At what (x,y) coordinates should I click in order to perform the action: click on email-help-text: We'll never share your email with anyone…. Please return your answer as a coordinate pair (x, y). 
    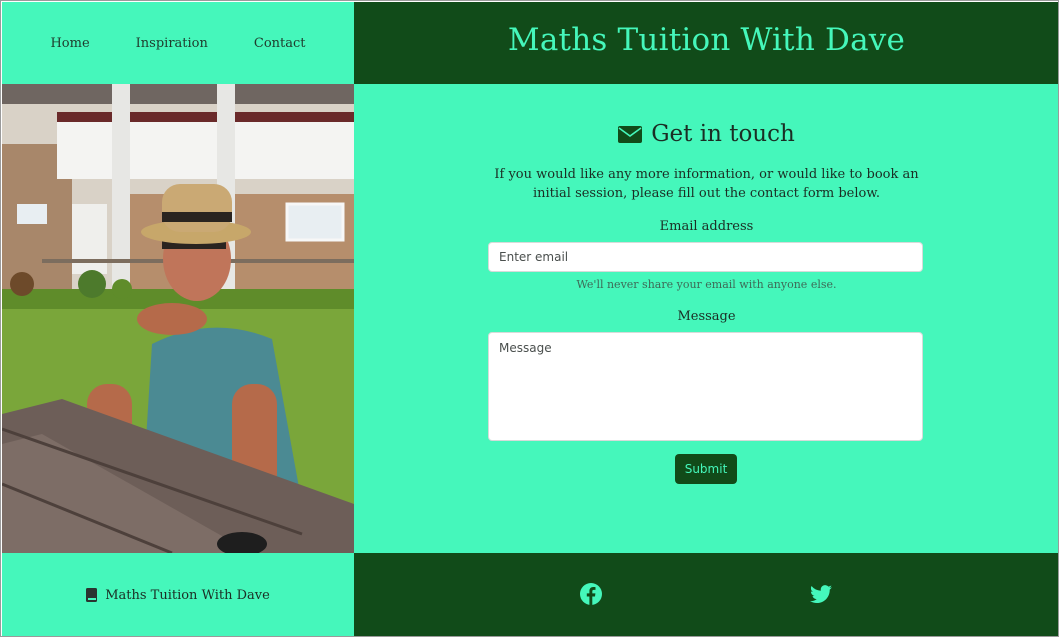
    Looking at the image, I should click on (706, 284).